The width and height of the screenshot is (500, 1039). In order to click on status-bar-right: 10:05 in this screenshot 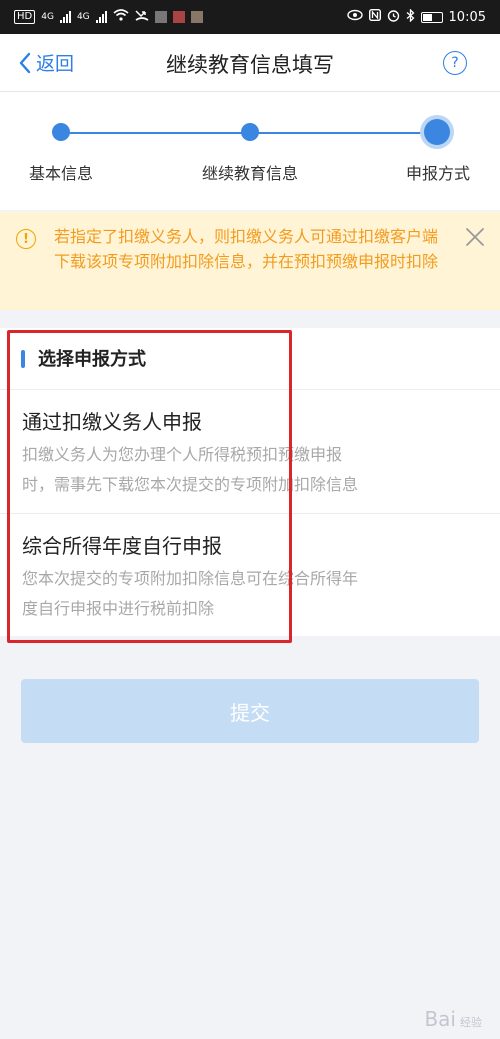, I will do `click(416, 16)`.